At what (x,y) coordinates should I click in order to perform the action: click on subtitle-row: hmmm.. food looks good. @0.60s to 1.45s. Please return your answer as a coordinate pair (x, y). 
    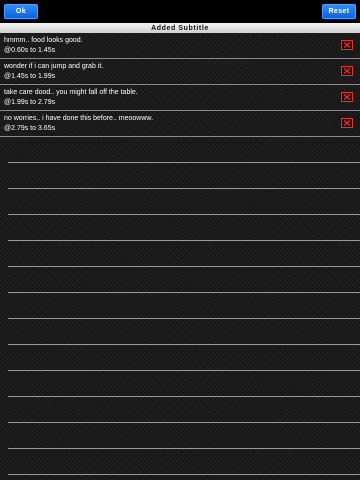
    Looking at the image, I should click on (180, 46).